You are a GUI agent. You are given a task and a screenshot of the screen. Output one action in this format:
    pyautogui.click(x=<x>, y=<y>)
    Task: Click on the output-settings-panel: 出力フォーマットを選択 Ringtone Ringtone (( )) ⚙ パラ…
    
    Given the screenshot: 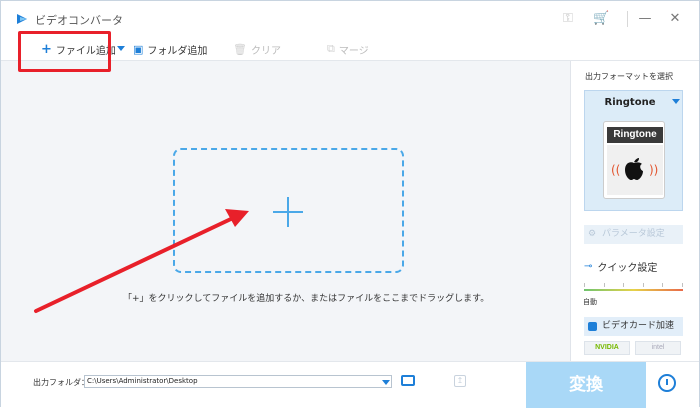 What is the action you would take?
    pyautogui.click(x=634, y=211)
    